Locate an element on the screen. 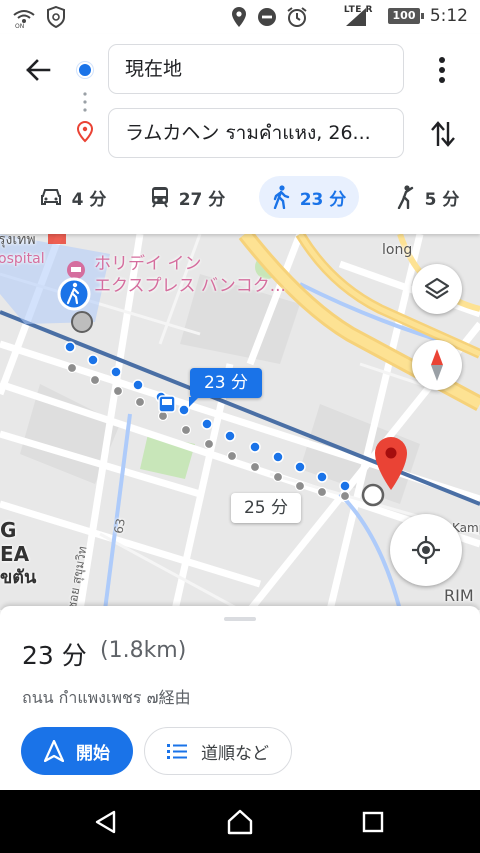 This screenshot has width=480, height=853. road-number: 63 is located at coordinates (119, 526).